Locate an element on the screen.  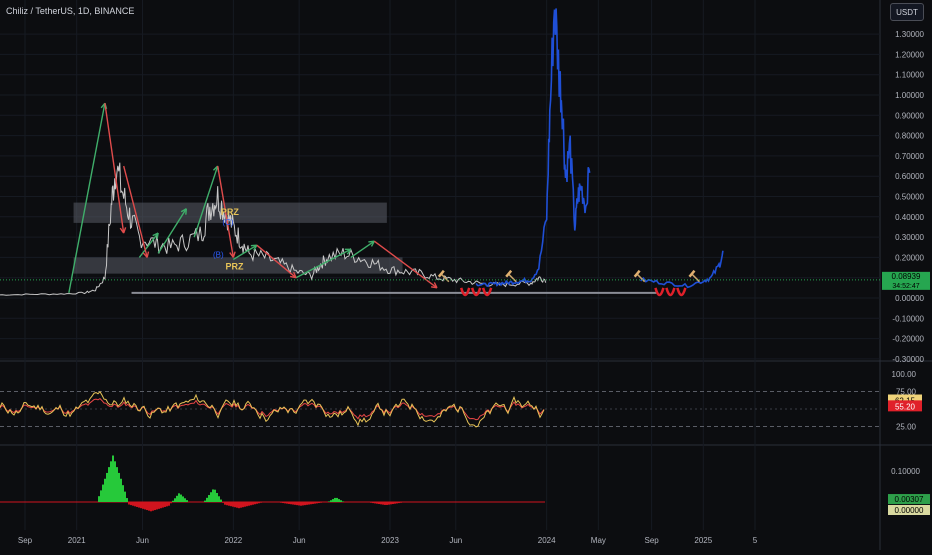
price-tick-label: 0.60000 is located at coordinates (909, 176).